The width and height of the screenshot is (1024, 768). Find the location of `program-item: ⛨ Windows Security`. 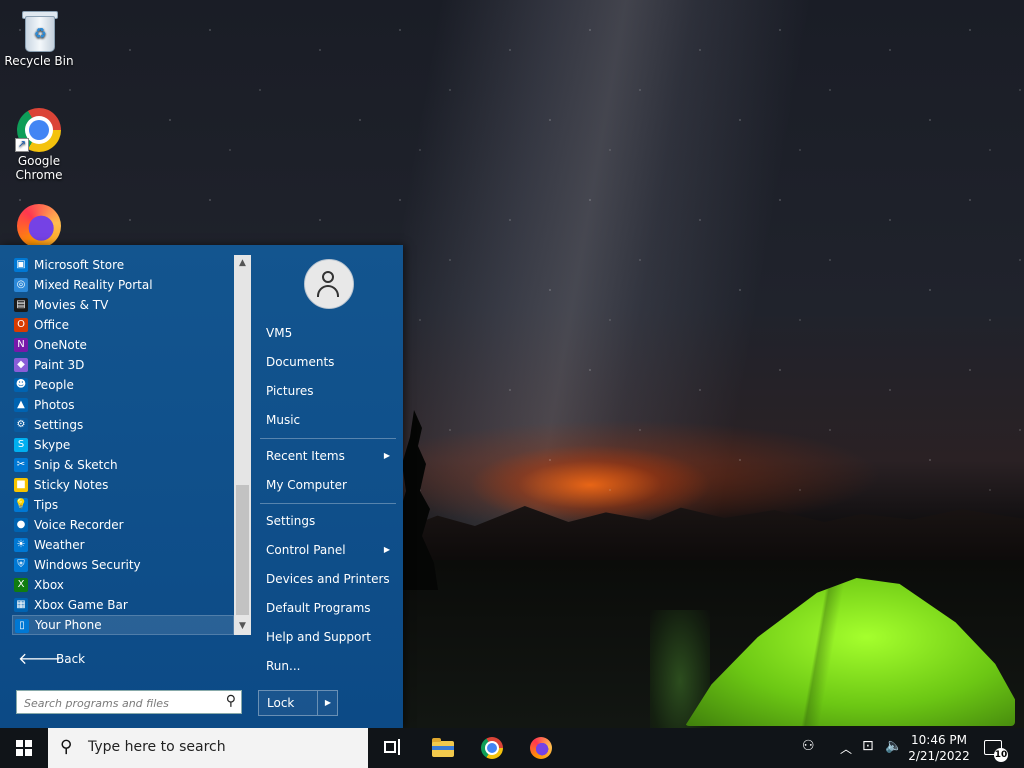

program-item: ⛨ Windows Security is located at coordinates (123, 565).